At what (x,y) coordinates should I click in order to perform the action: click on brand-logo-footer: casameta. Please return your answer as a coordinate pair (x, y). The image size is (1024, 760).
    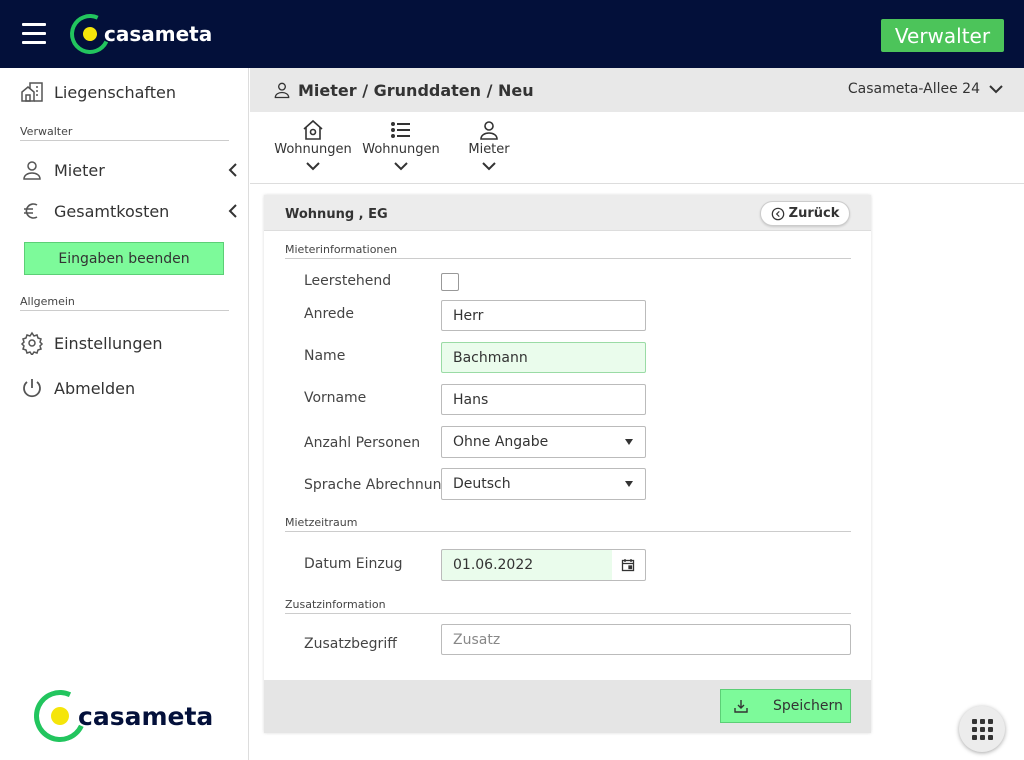
    Looking at the image, I should click on (120, 716).